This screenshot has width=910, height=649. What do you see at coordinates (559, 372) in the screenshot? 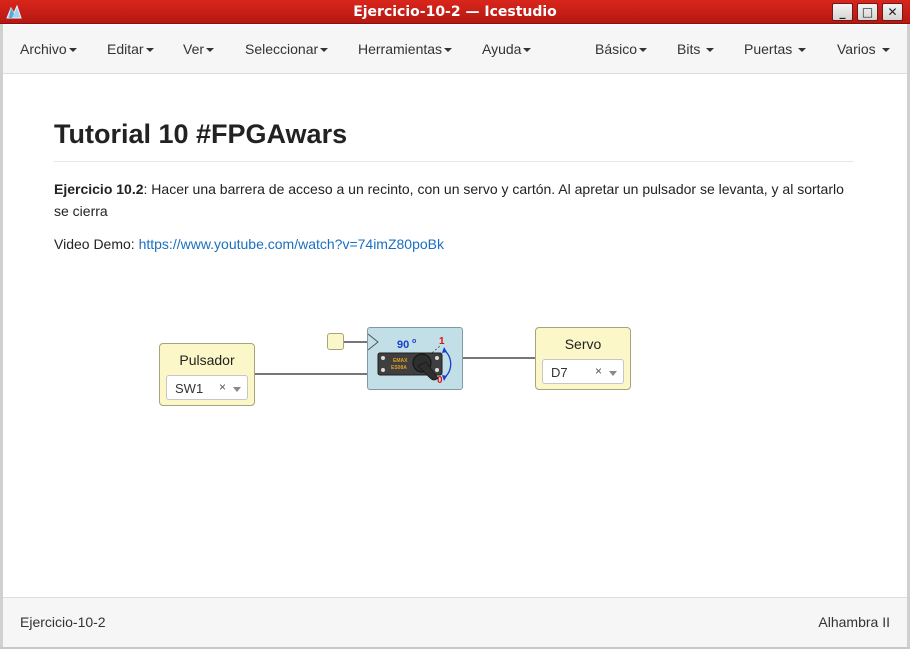
I see `output-pin-value: D7` at bounding box center [559, 372].